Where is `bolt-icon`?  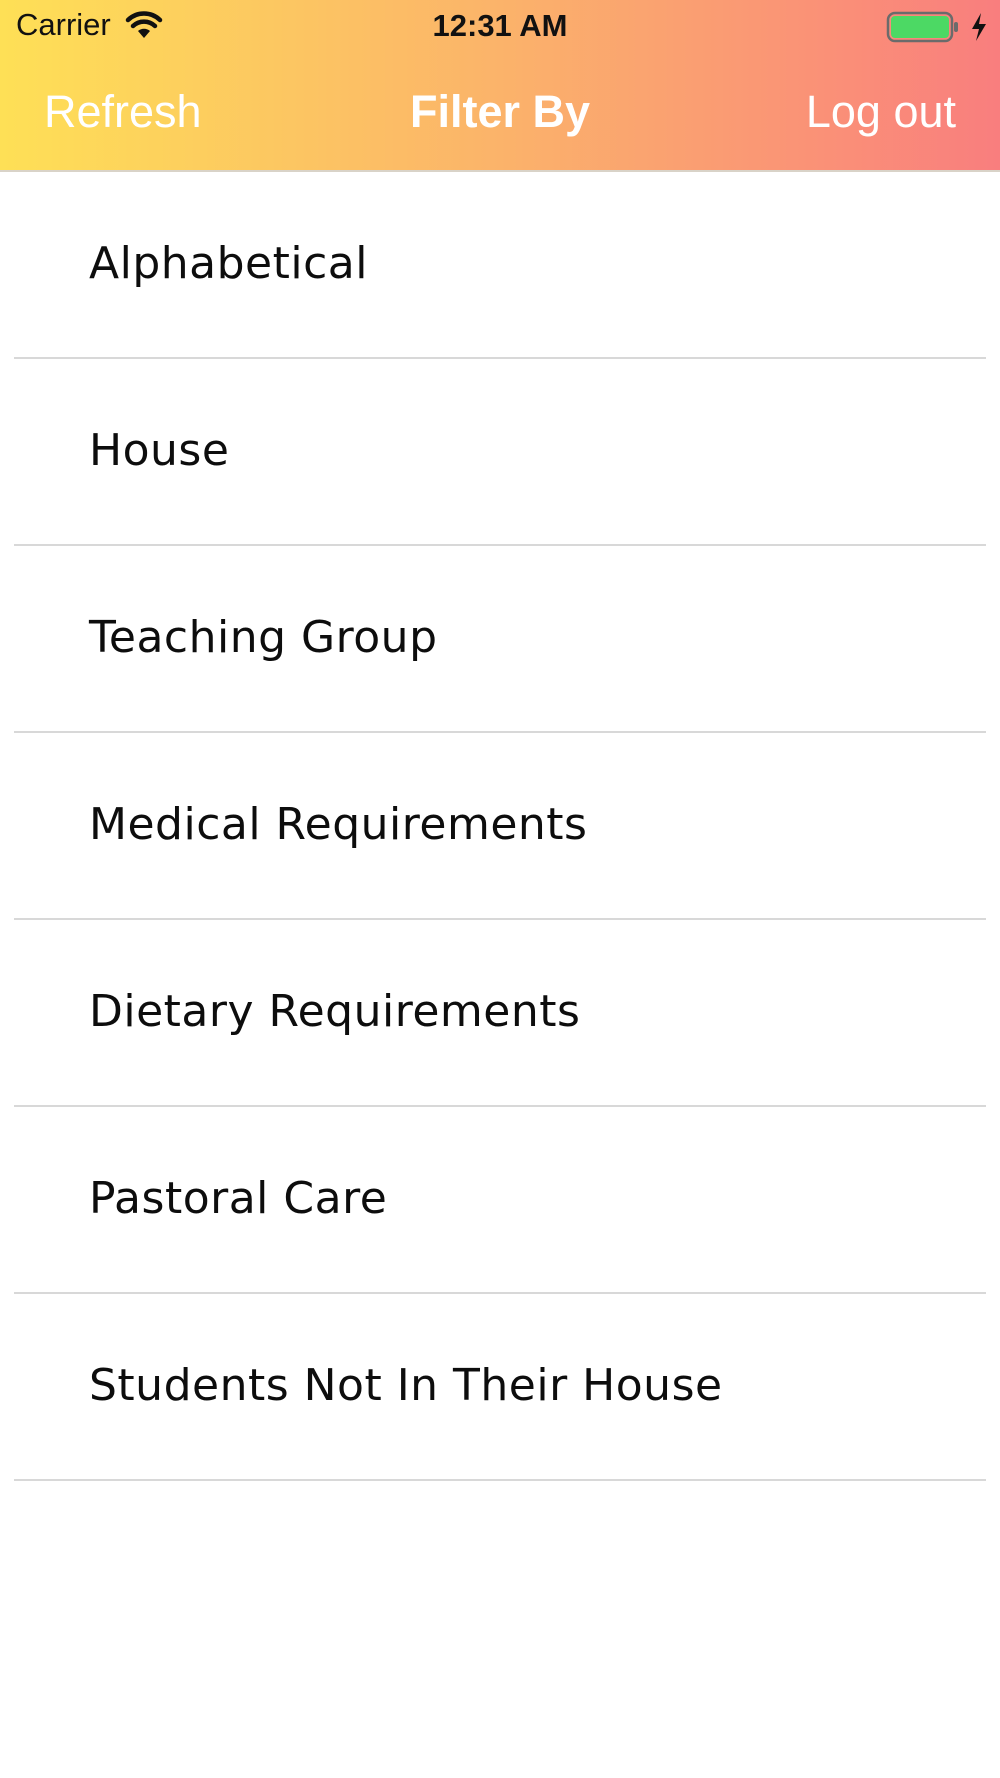
bolt-icon is located at coordinates (979, 27).